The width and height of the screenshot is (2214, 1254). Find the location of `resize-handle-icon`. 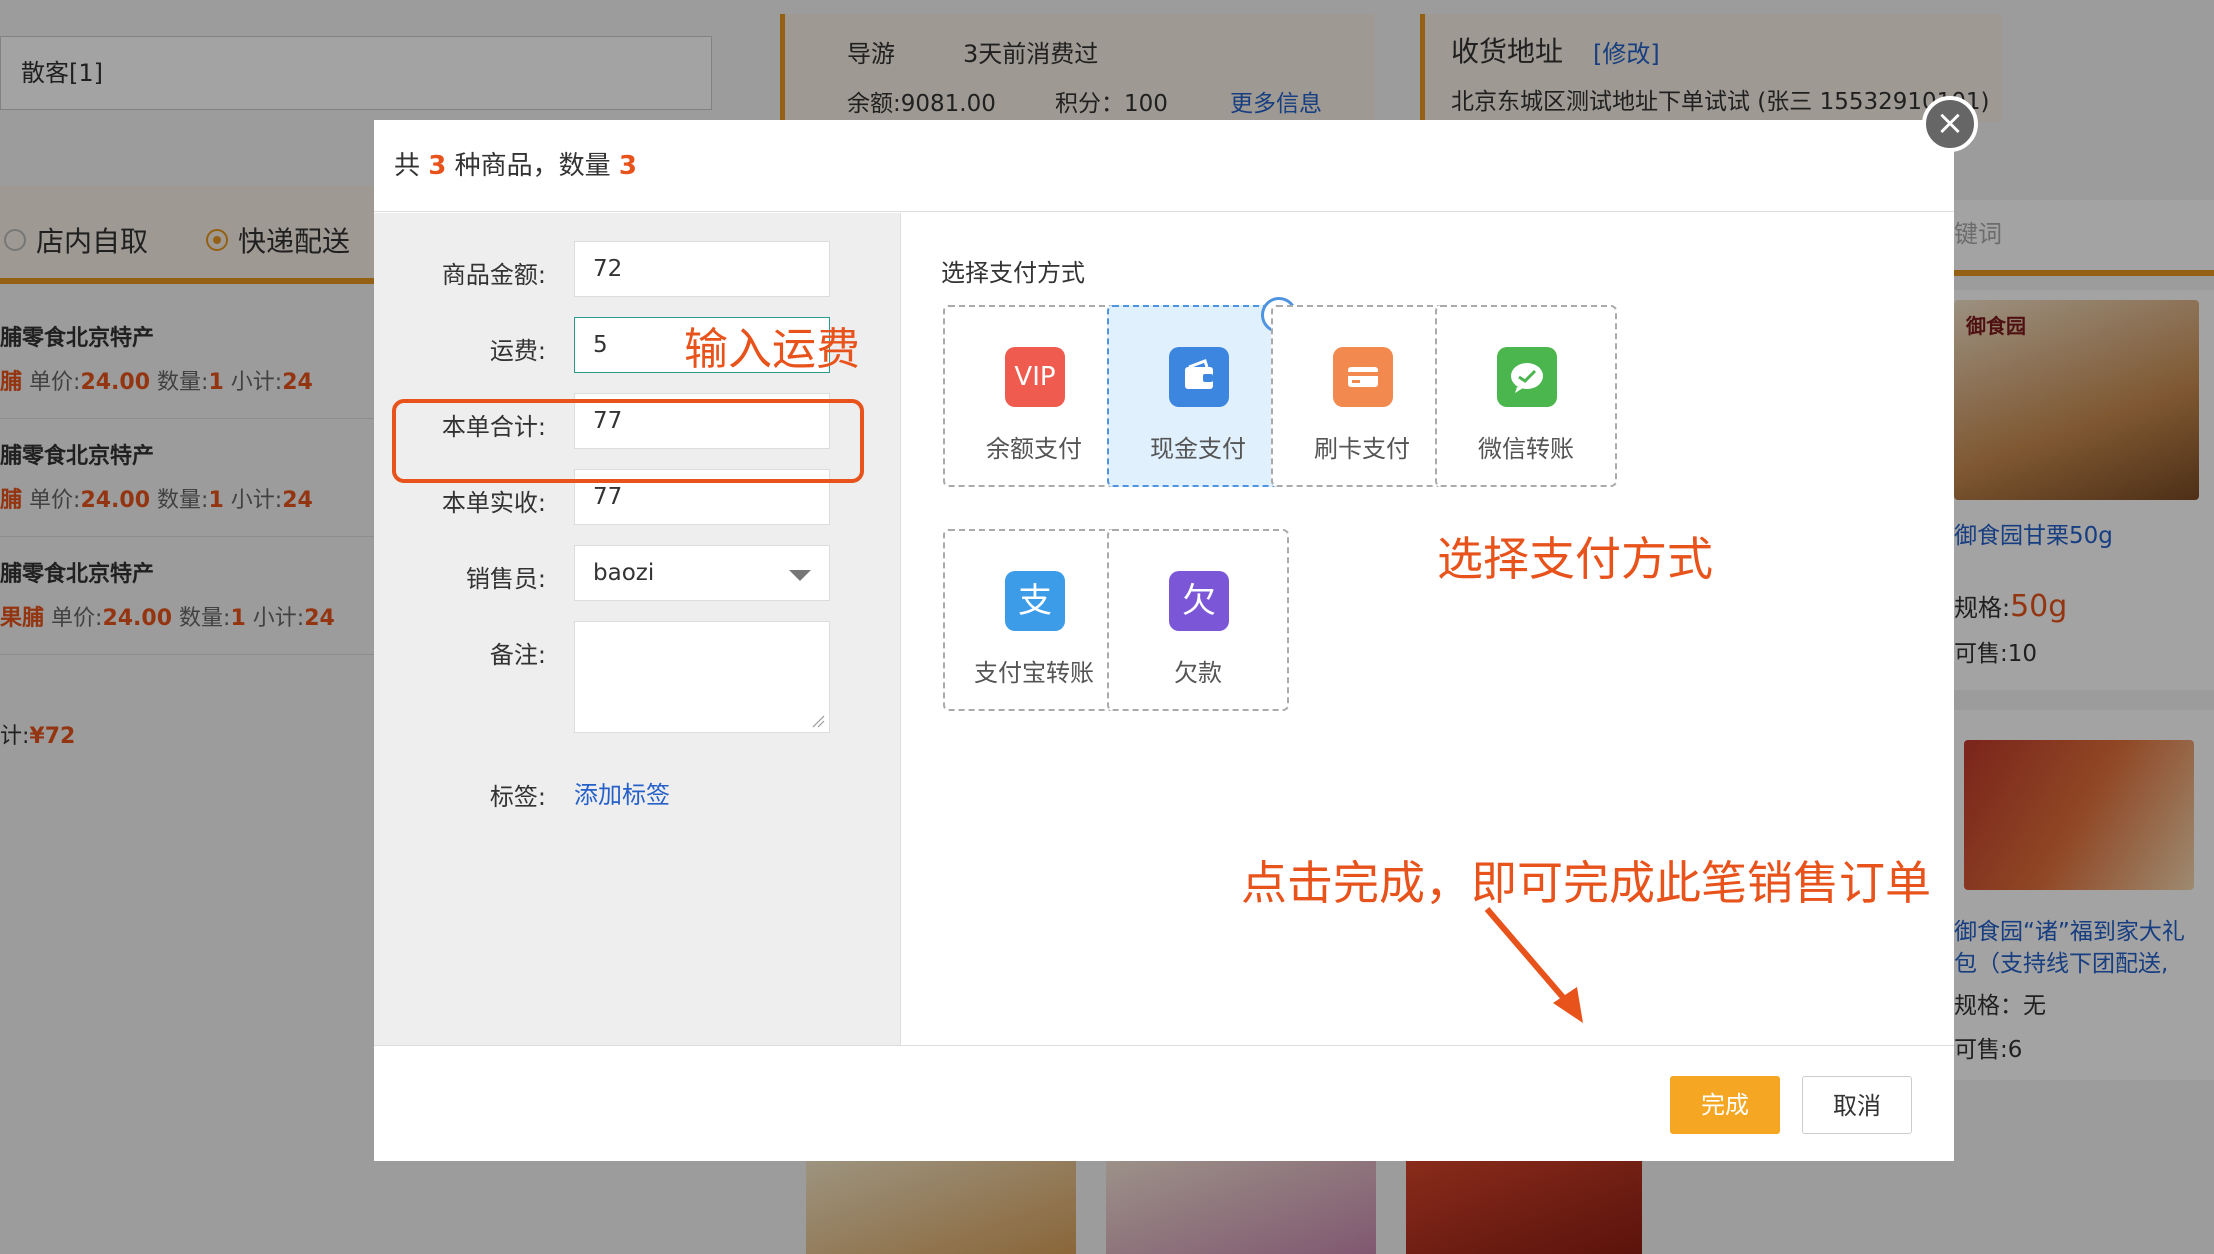

resize-handle-icon is located at coordinates (818, 721).